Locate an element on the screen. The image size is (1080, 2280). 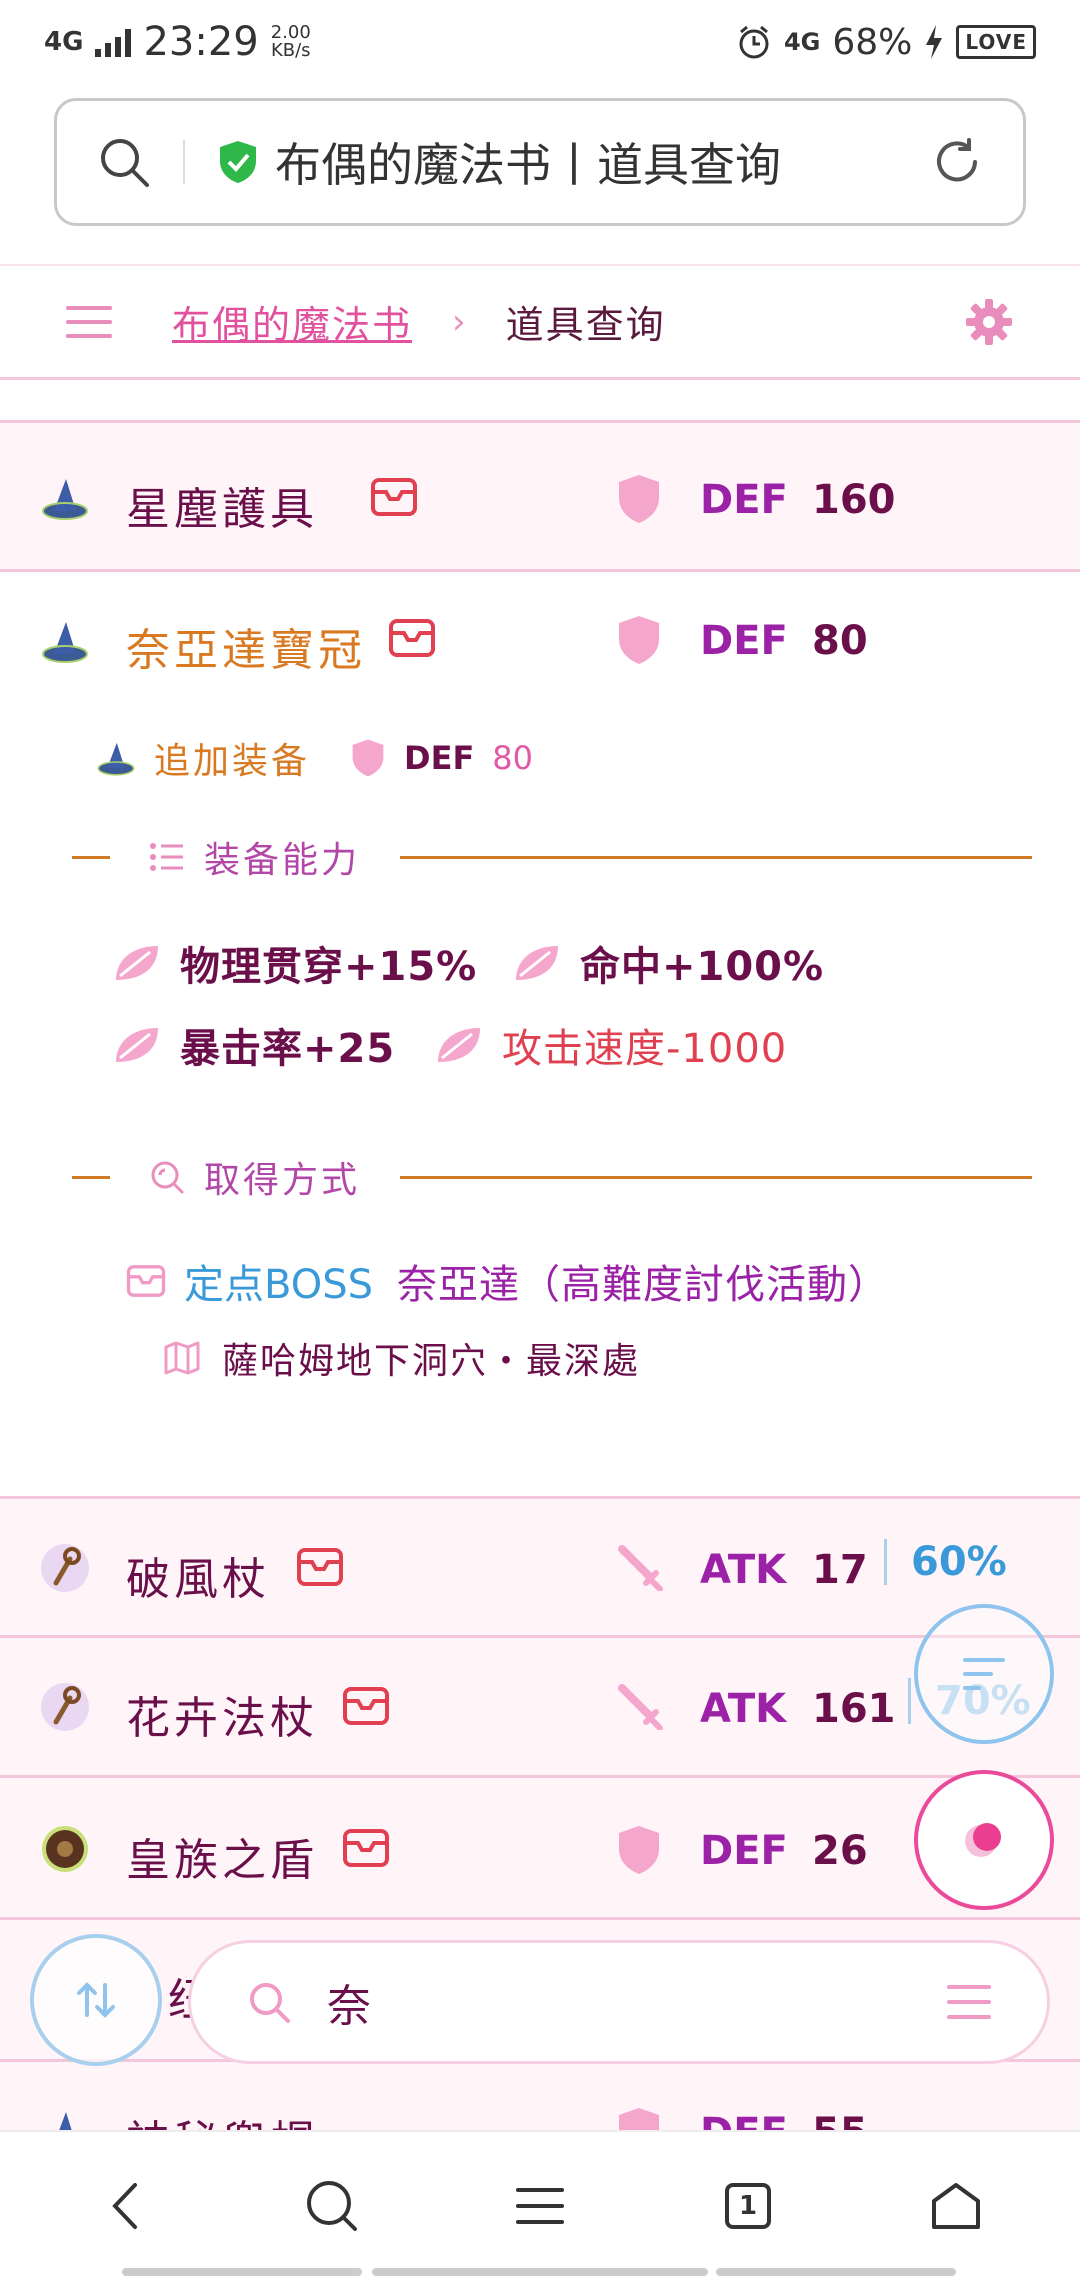
stat-value: 160 is located at coordinates (854, 500).